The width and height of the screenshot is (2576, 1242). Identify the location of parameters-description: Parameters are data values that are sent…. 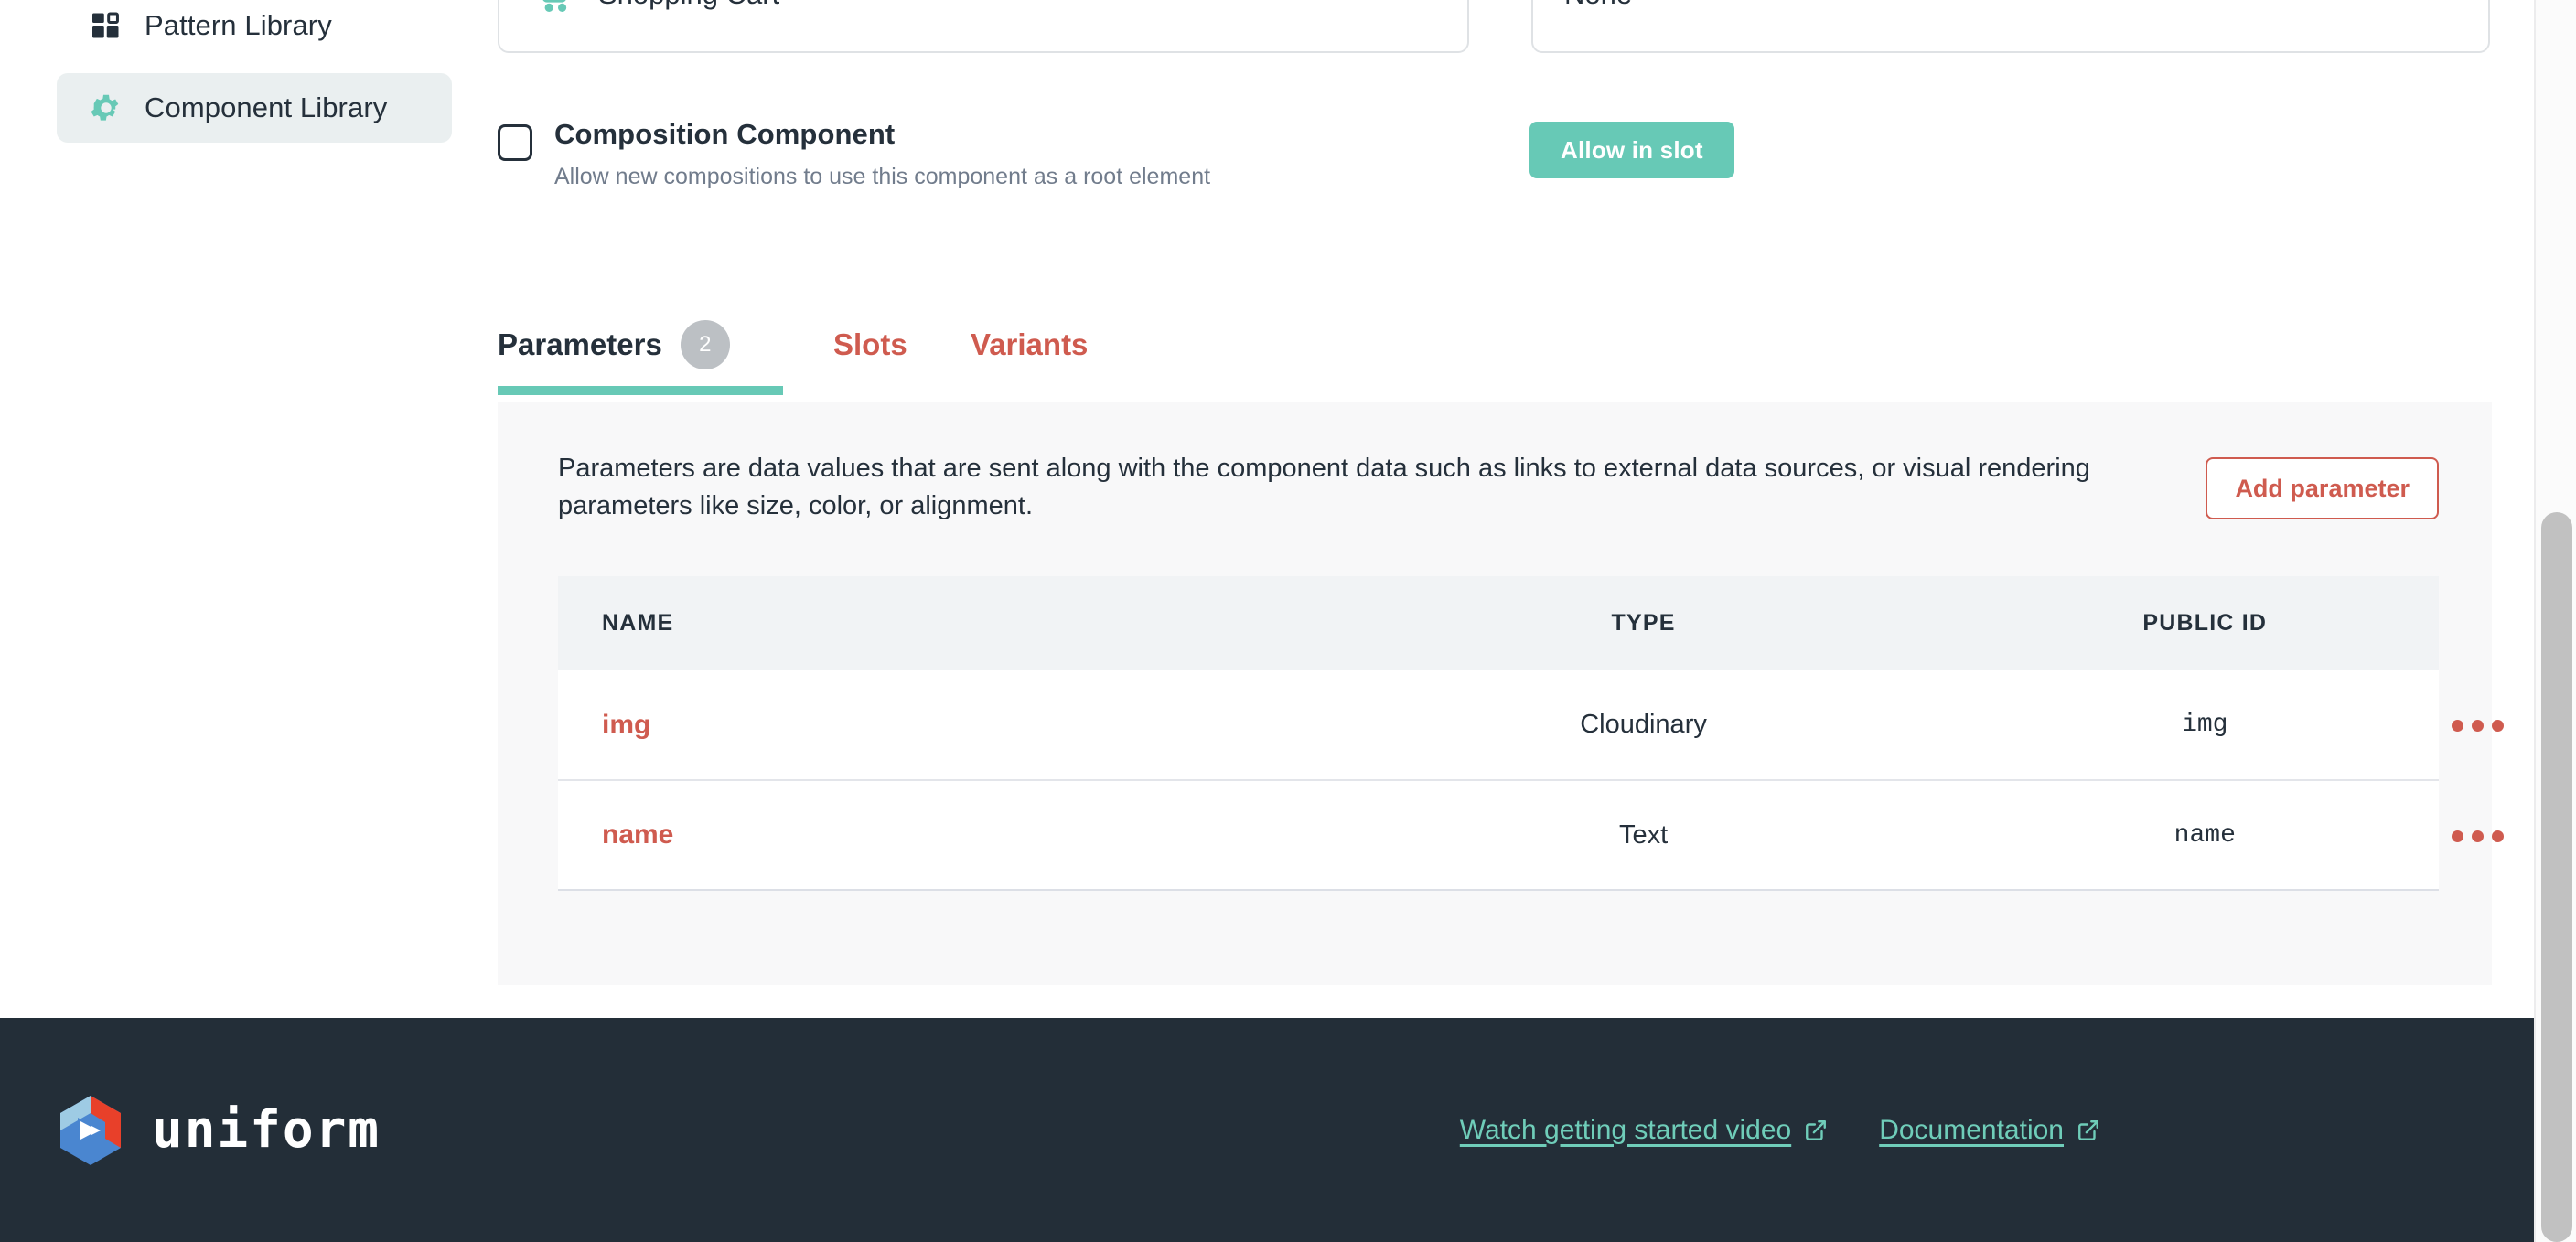
(1324, 487).